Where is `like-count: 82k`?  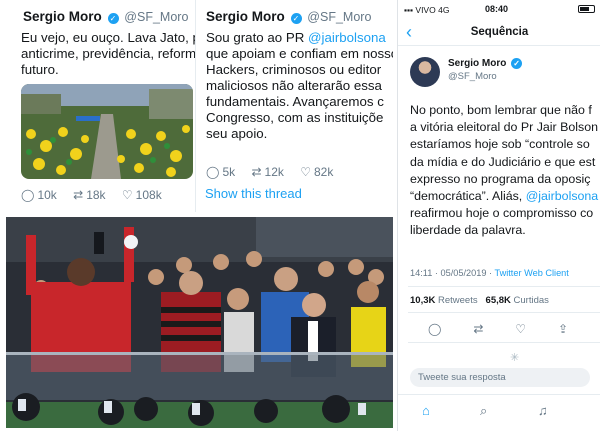
like-count: 82k is located at coordinates (324, 172).